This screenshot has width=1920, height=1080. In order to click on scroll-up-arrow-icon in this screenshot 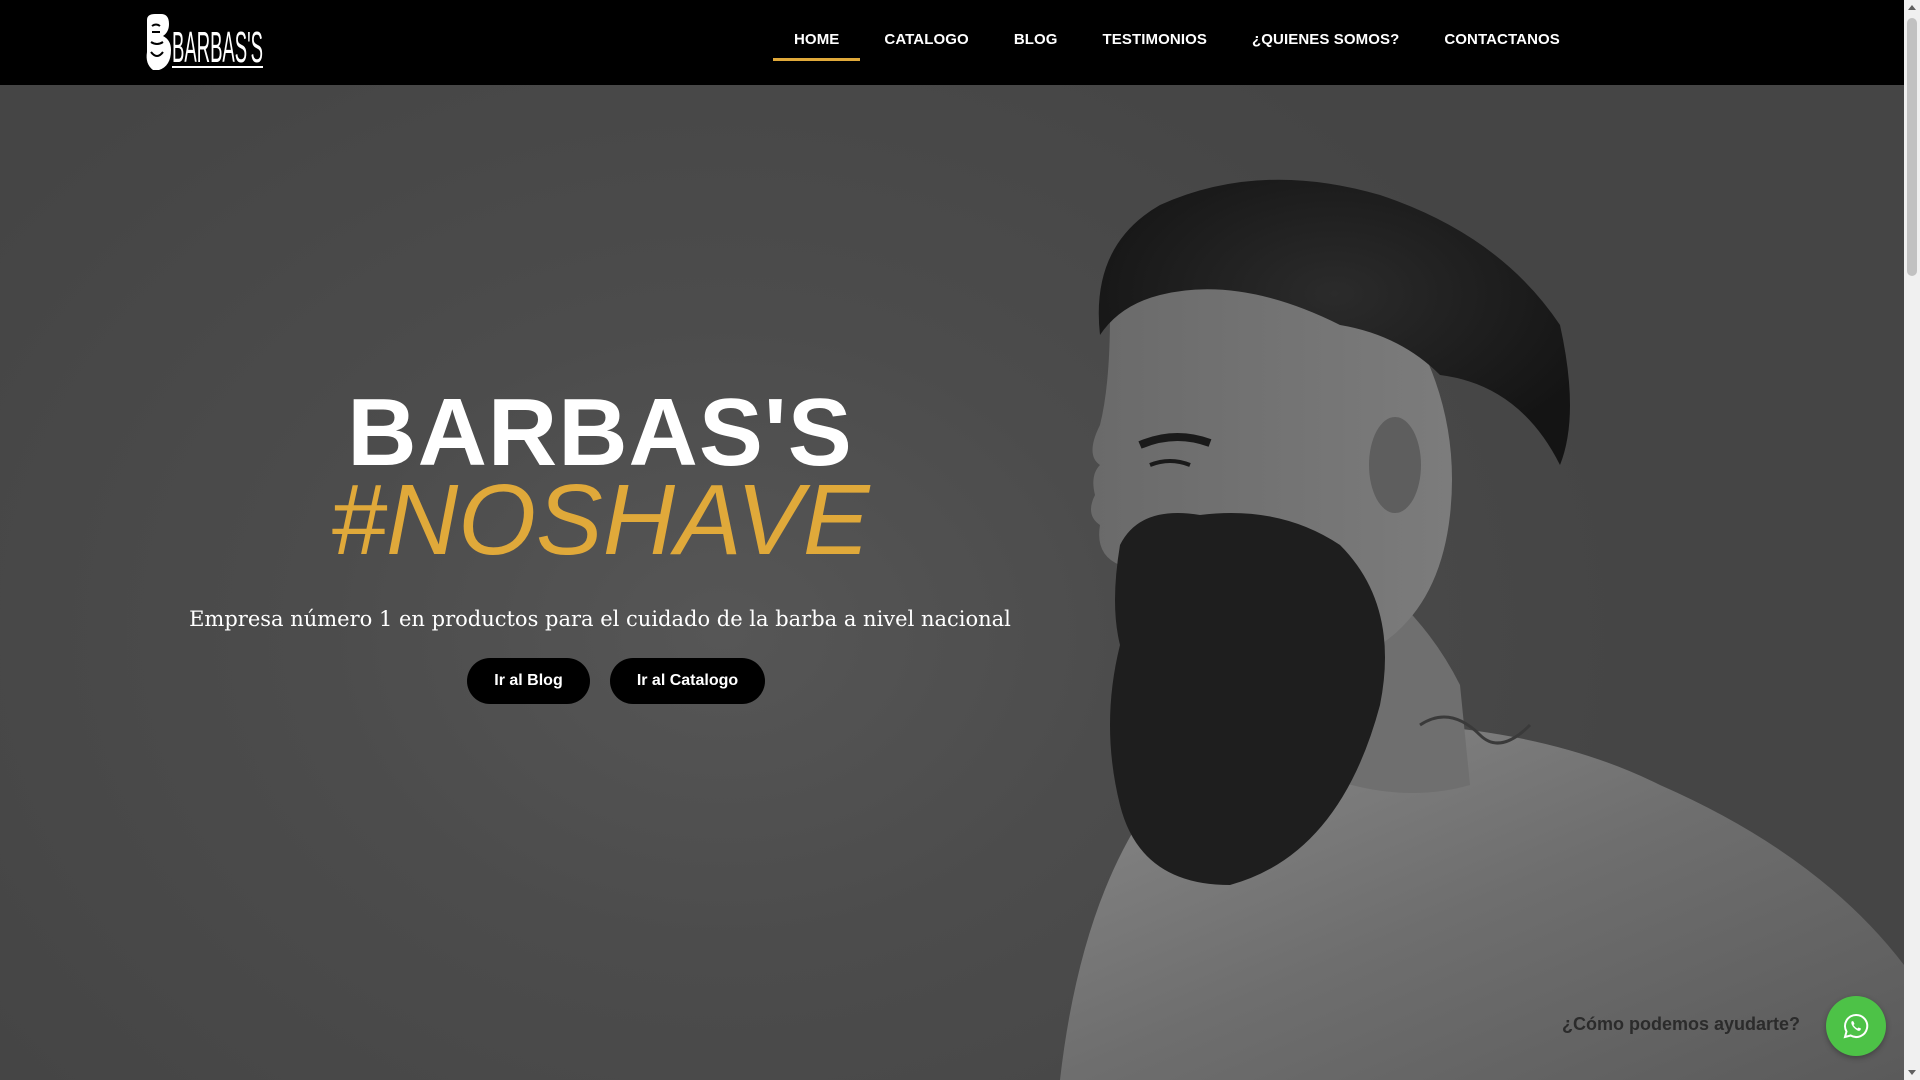, I will do `click(1912, 7)`.